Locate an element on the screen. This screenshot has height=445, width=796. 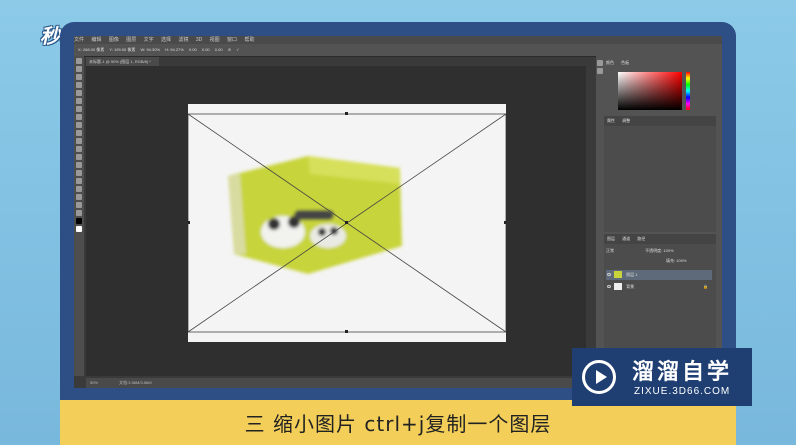
crop-tool-icon is located at coordinates (79, 93).